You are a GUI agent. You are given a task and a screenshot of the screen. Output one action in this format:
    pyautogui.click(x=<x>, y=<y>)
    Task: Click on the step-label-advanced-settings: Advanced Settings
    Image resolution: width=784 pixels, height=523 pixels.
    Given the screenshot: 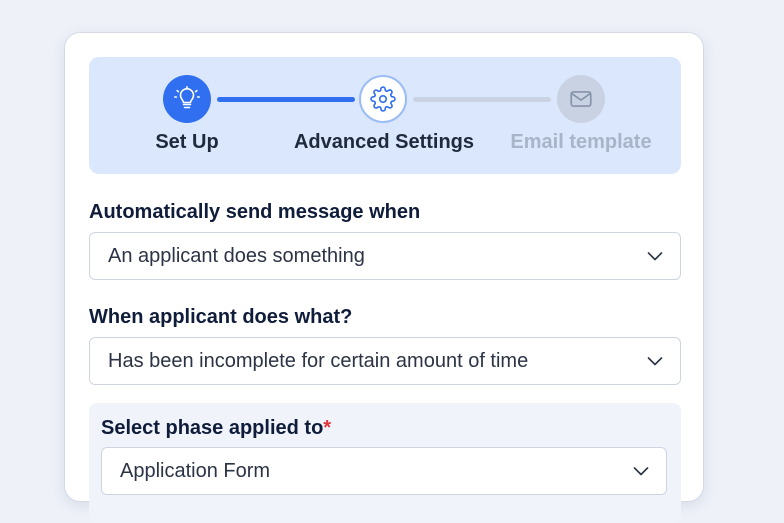 What is the action you would take?
    pyautogui.click(x=384, y=142)
    